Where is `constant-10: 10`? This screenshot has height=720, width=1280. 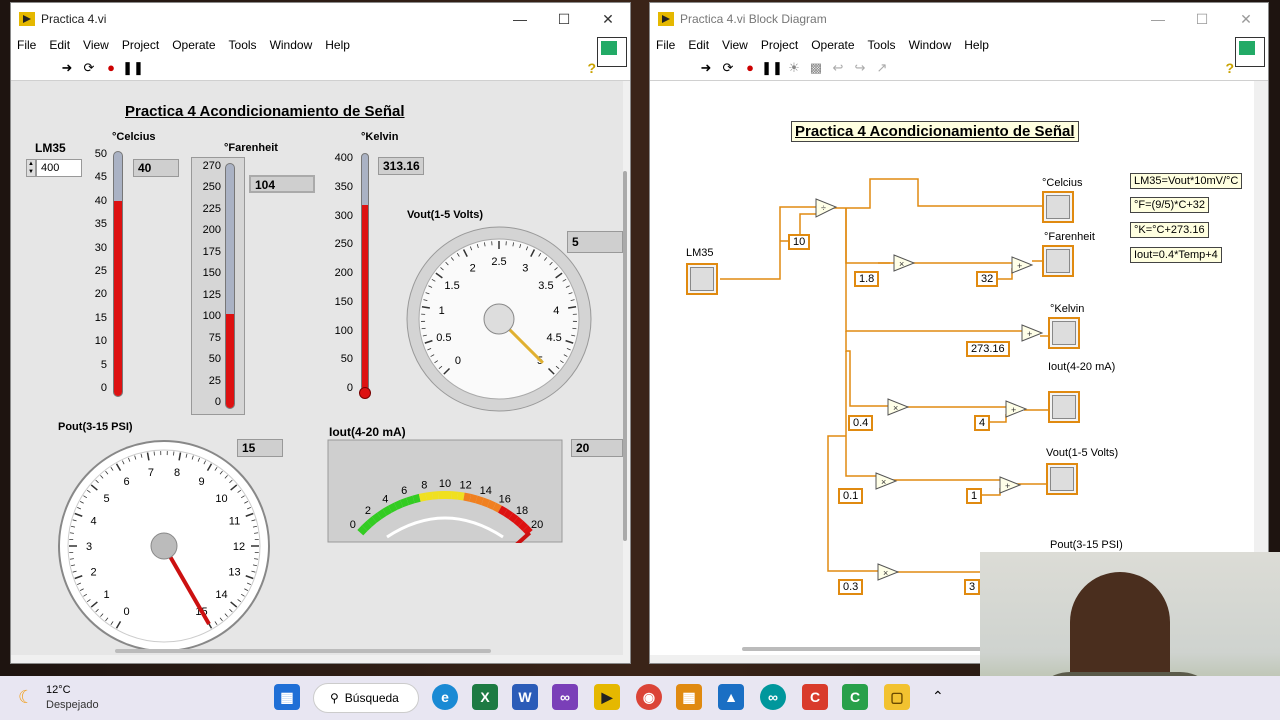 constant-10: 10 is located at coordinates (799, 242).